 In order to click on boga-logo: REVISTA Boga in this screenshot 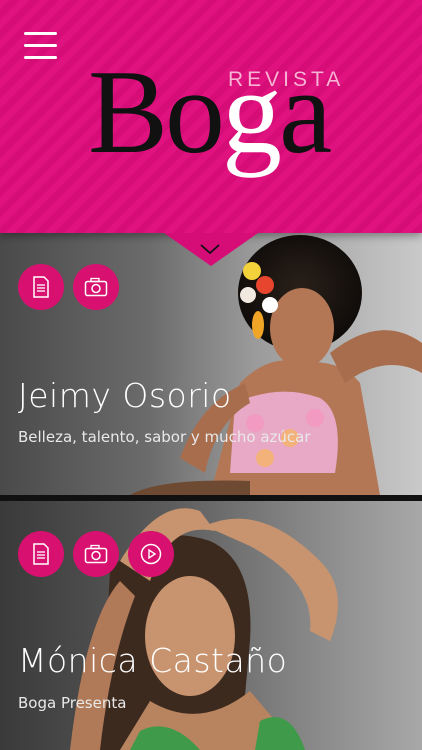, I will do `click(214, 127)`.